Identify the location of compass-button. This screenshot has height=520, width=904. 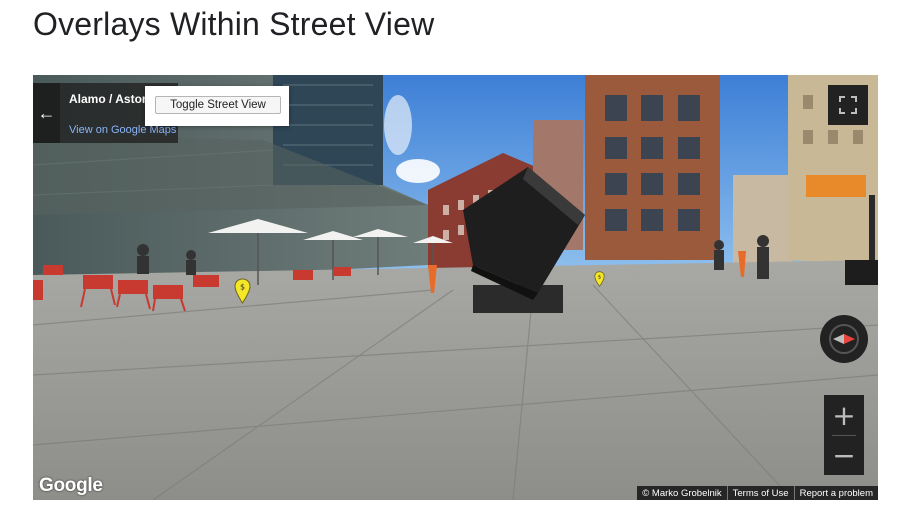
(844, 339).